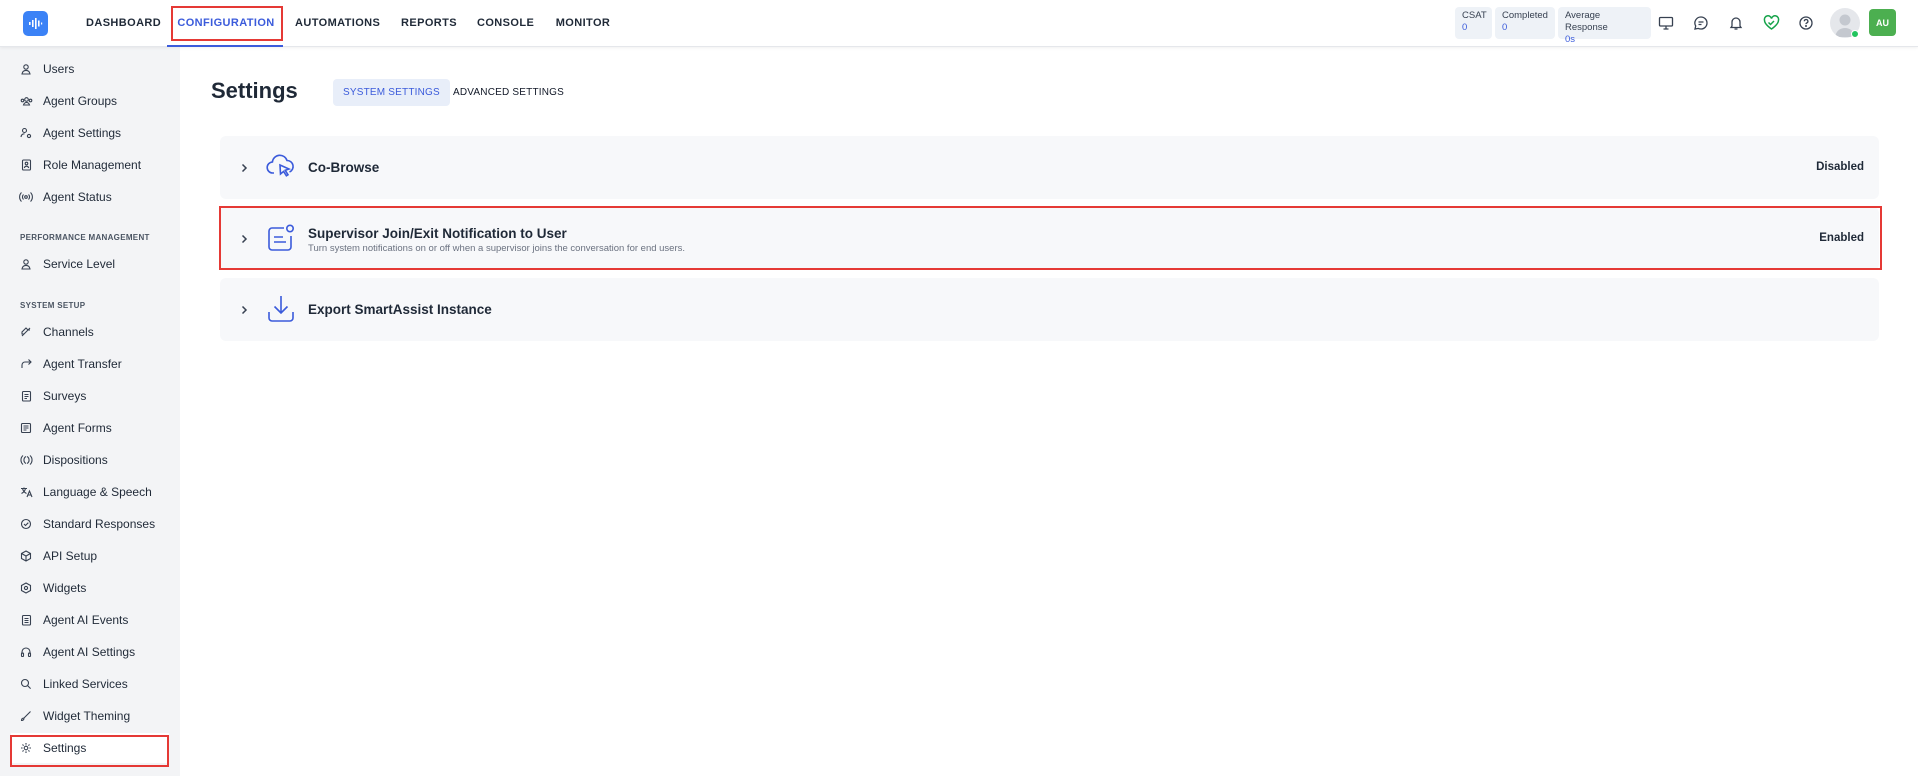 Image resolution: width=1918 pixels, height=776 pixels. Describe the element at coordinates (26, 332) in the screenshot. I see `channels-icon` at that location.